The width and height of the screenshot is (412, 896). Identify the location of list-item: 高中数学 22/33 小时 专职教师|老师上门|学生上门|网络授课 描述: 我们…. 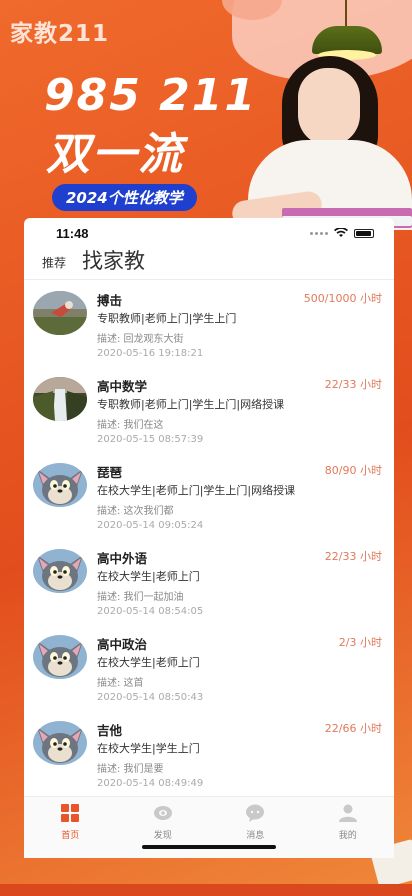
(209, 410).